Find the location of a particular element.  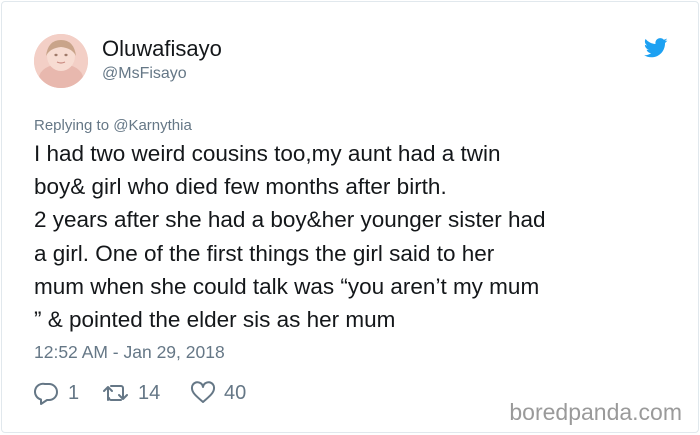

avatar is located at coordinates (61, 61).